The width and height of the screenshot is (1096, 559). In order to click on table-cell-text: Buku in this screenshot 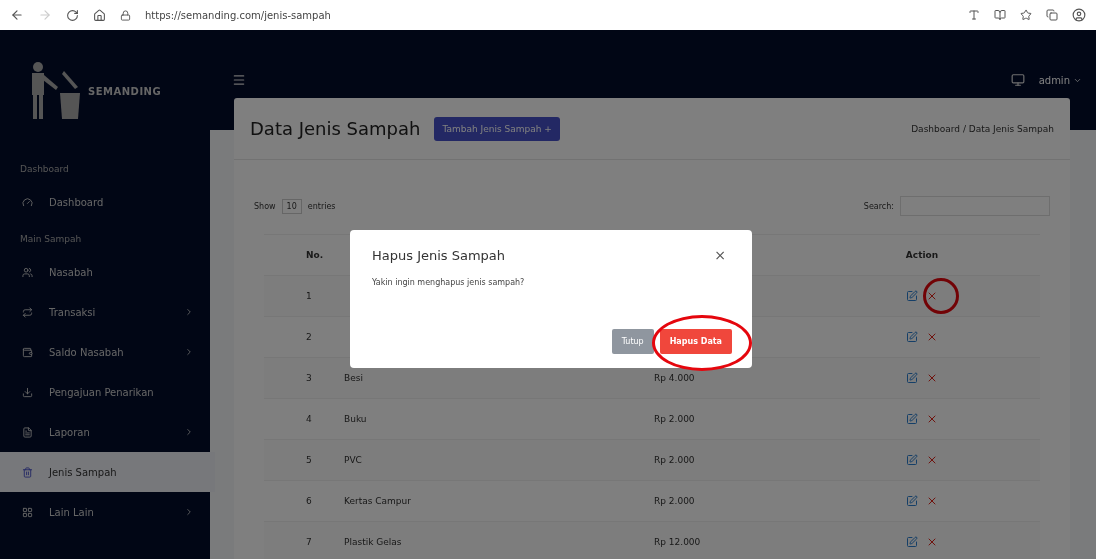, I will do `click(356, 419)`.